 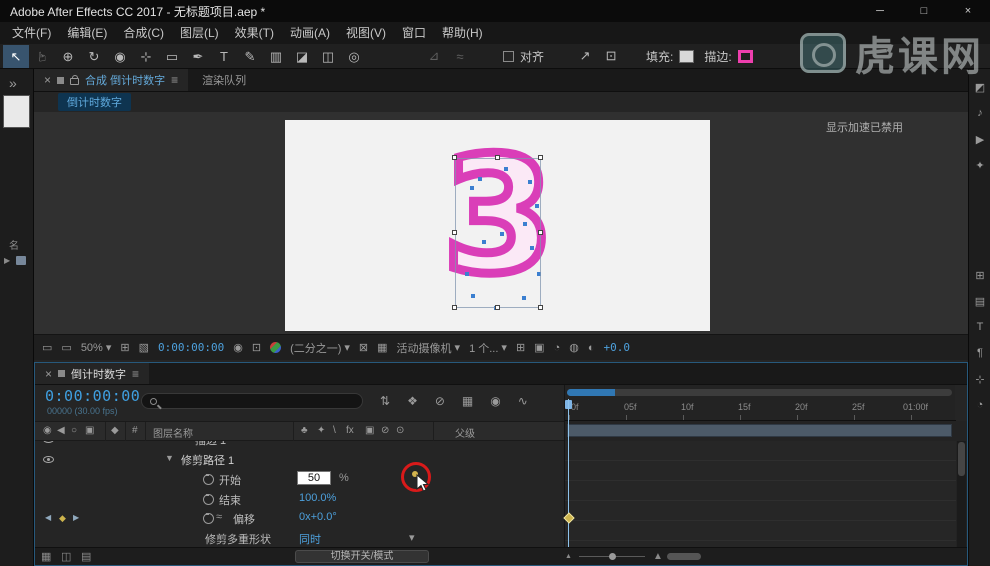 I want to click on panel-tab-mask-icon: ◔, so click(x=979, y=405).